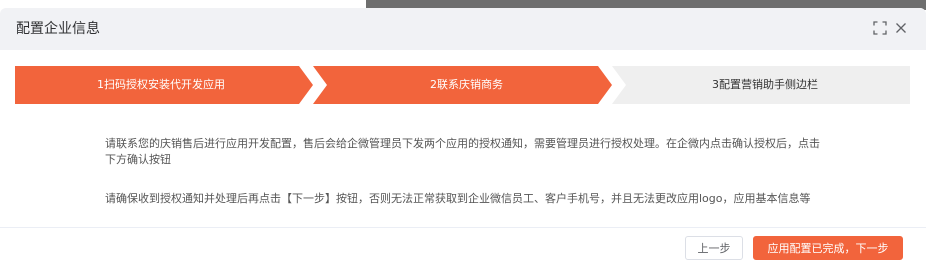 Image resolution: width=926 pixels, height=270 pixels. What do you see at coordinates (58, 29) in the screenshot?
I see `dialog-title: 配置企业信息` at bounding box center [58, 29].